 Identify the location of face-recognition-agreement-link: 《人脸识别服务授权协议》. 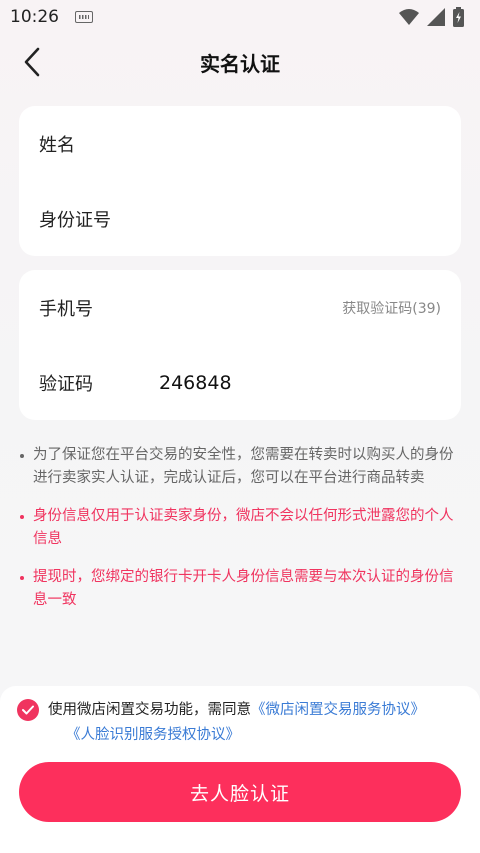
(252, 735).